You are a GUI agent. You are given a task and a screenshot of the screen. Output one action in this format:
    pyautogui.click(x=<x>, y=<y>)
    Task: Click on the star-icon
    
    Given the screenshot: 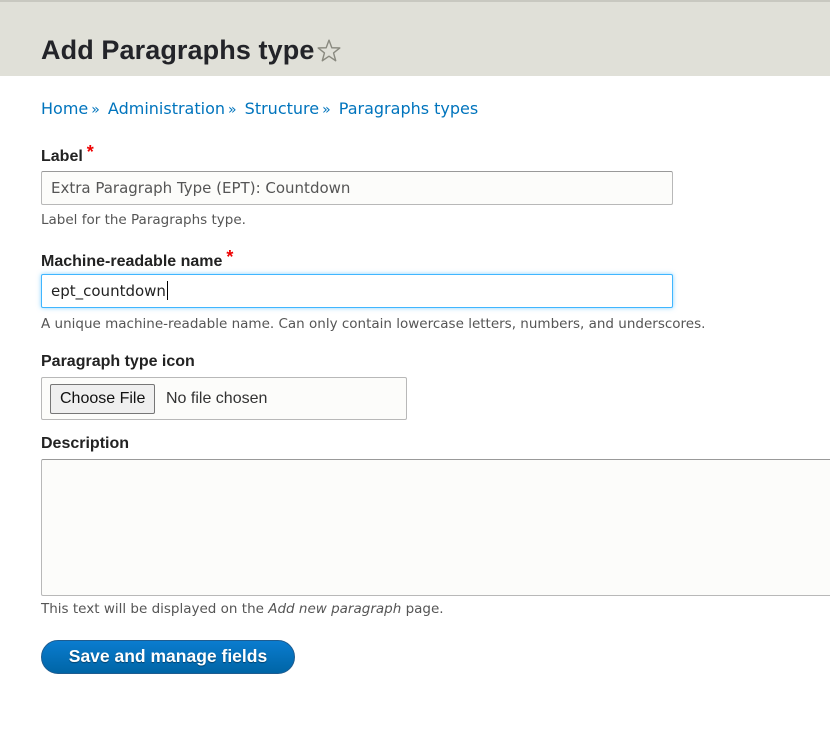 What is the action you would take?
    pyautogui.click(x=329, y=51)
    